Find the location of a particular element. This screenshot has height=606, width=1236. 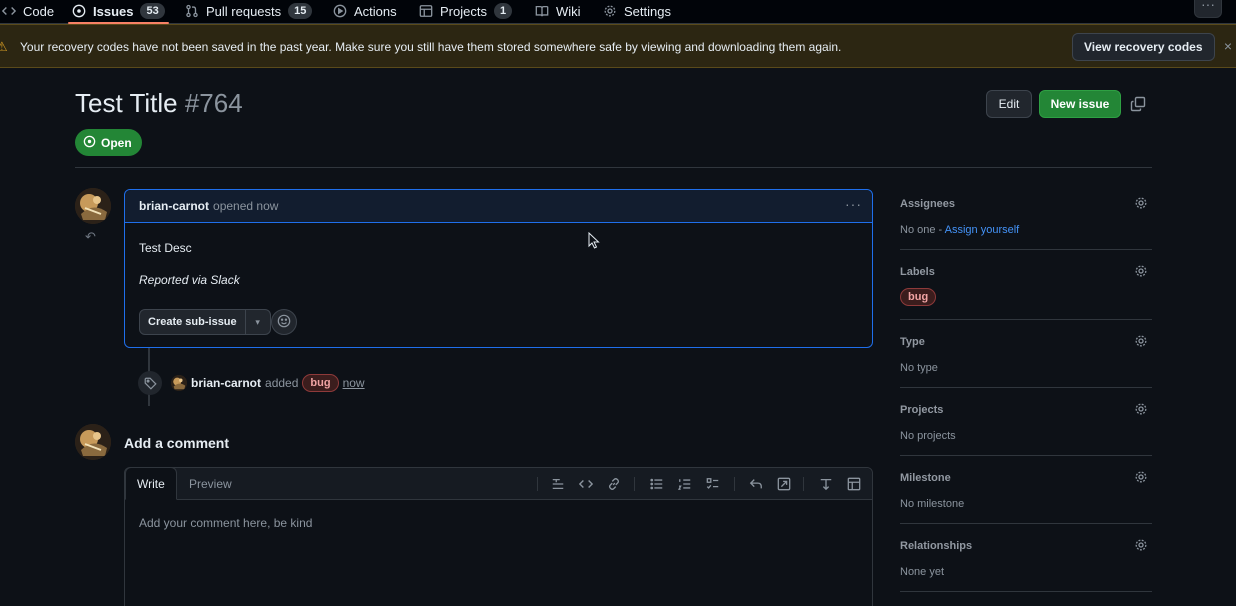

sidebar-label-bug: bug is located at coordinates (918, 297).